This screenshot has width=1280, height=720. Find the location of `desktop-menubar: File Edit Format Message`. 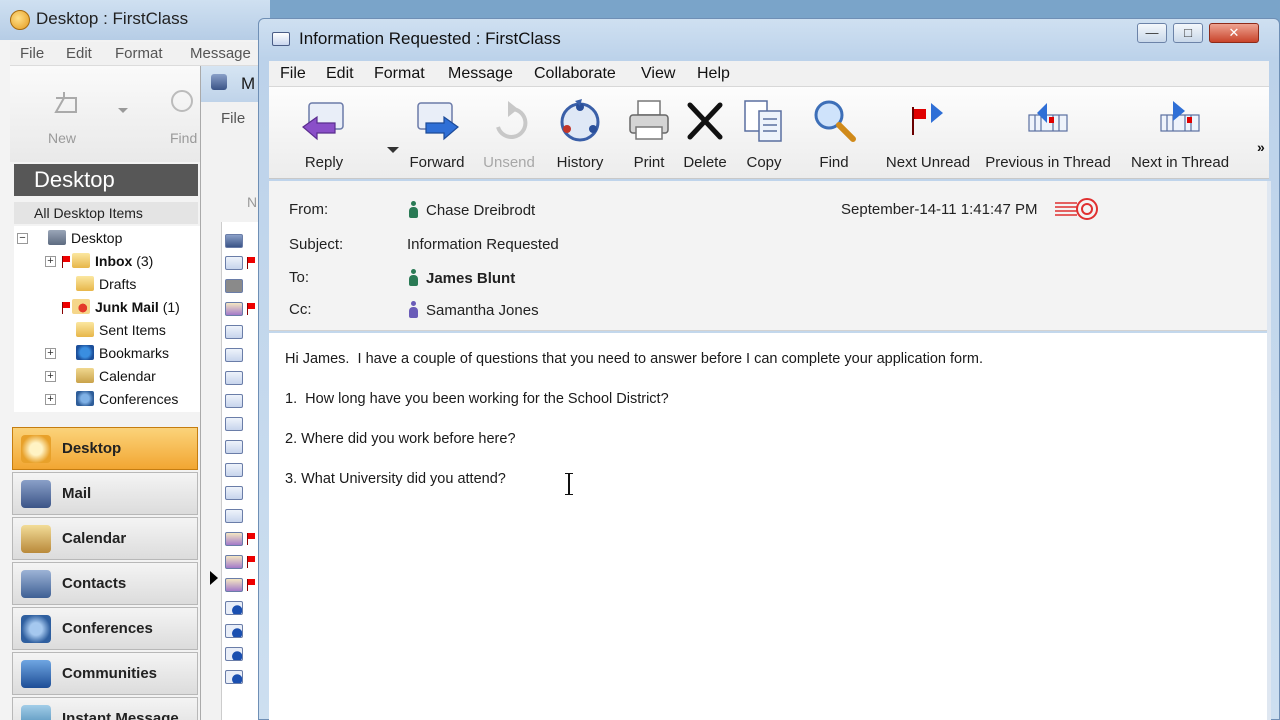

desktop-menubar: File Edit Format Message is located at coordinates (140, 54).